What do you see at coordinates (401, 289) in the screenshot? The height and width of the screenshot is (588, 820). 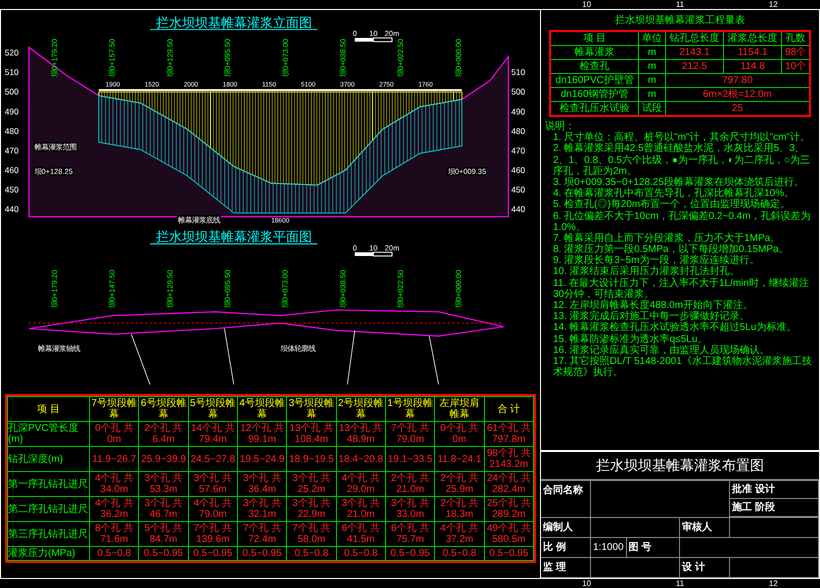 I see `station-label: 坝0+022.50` at bounding box center [401, 289].